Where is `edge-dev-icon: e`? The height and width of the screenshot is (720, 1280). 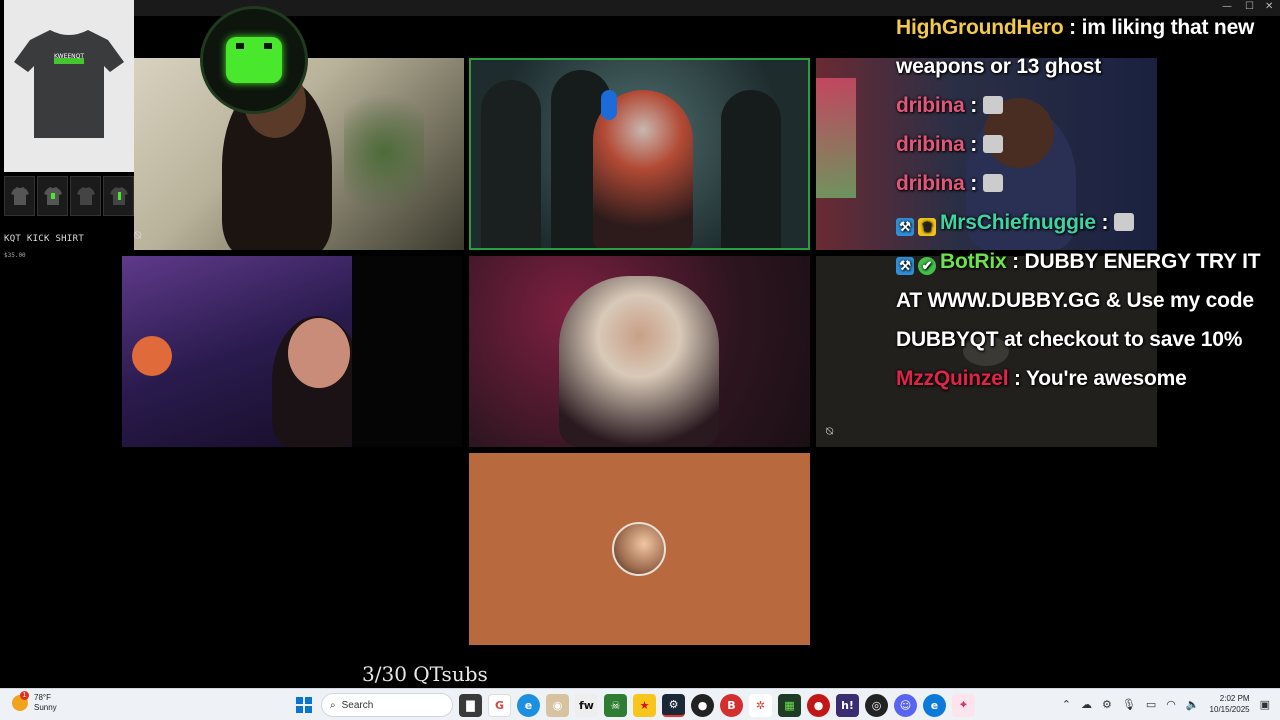 edge-dev-icon: e is located at coordinates (934, 705).